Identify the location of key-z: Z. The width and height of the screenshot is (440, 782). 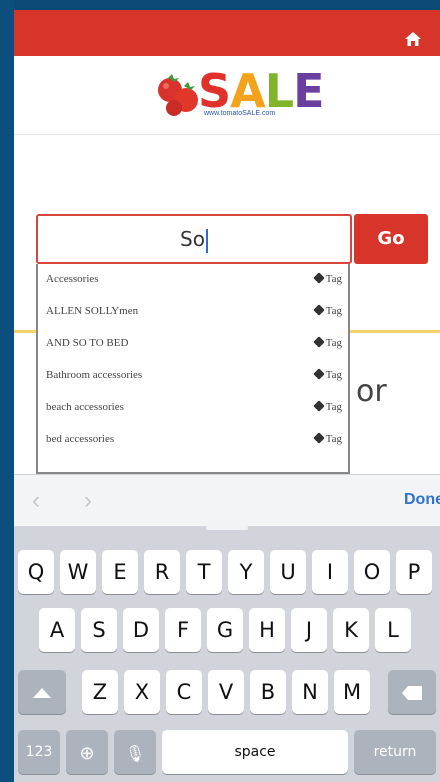
(100, 692).